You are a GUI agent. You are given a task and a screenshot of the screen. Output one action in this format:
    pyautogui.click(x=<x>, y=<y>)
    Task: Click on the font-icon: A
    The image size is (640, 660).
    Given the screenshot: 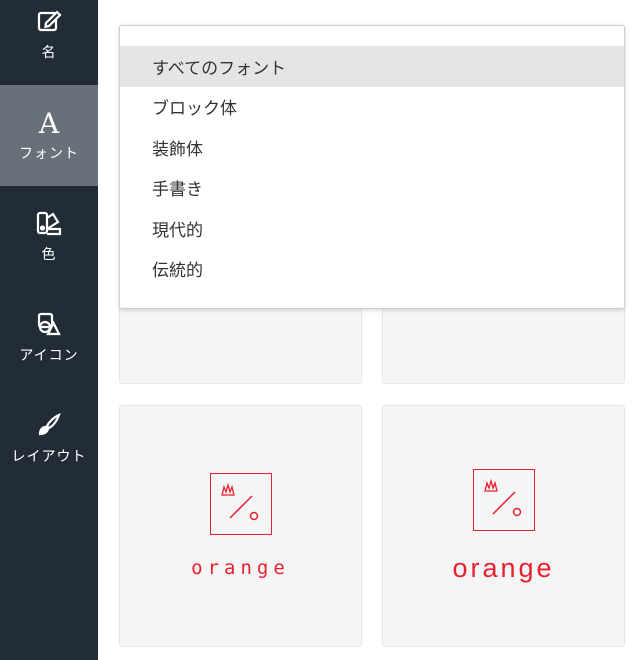 What is the action you would take?
    pyautogui.click(x=49, y=122)
    